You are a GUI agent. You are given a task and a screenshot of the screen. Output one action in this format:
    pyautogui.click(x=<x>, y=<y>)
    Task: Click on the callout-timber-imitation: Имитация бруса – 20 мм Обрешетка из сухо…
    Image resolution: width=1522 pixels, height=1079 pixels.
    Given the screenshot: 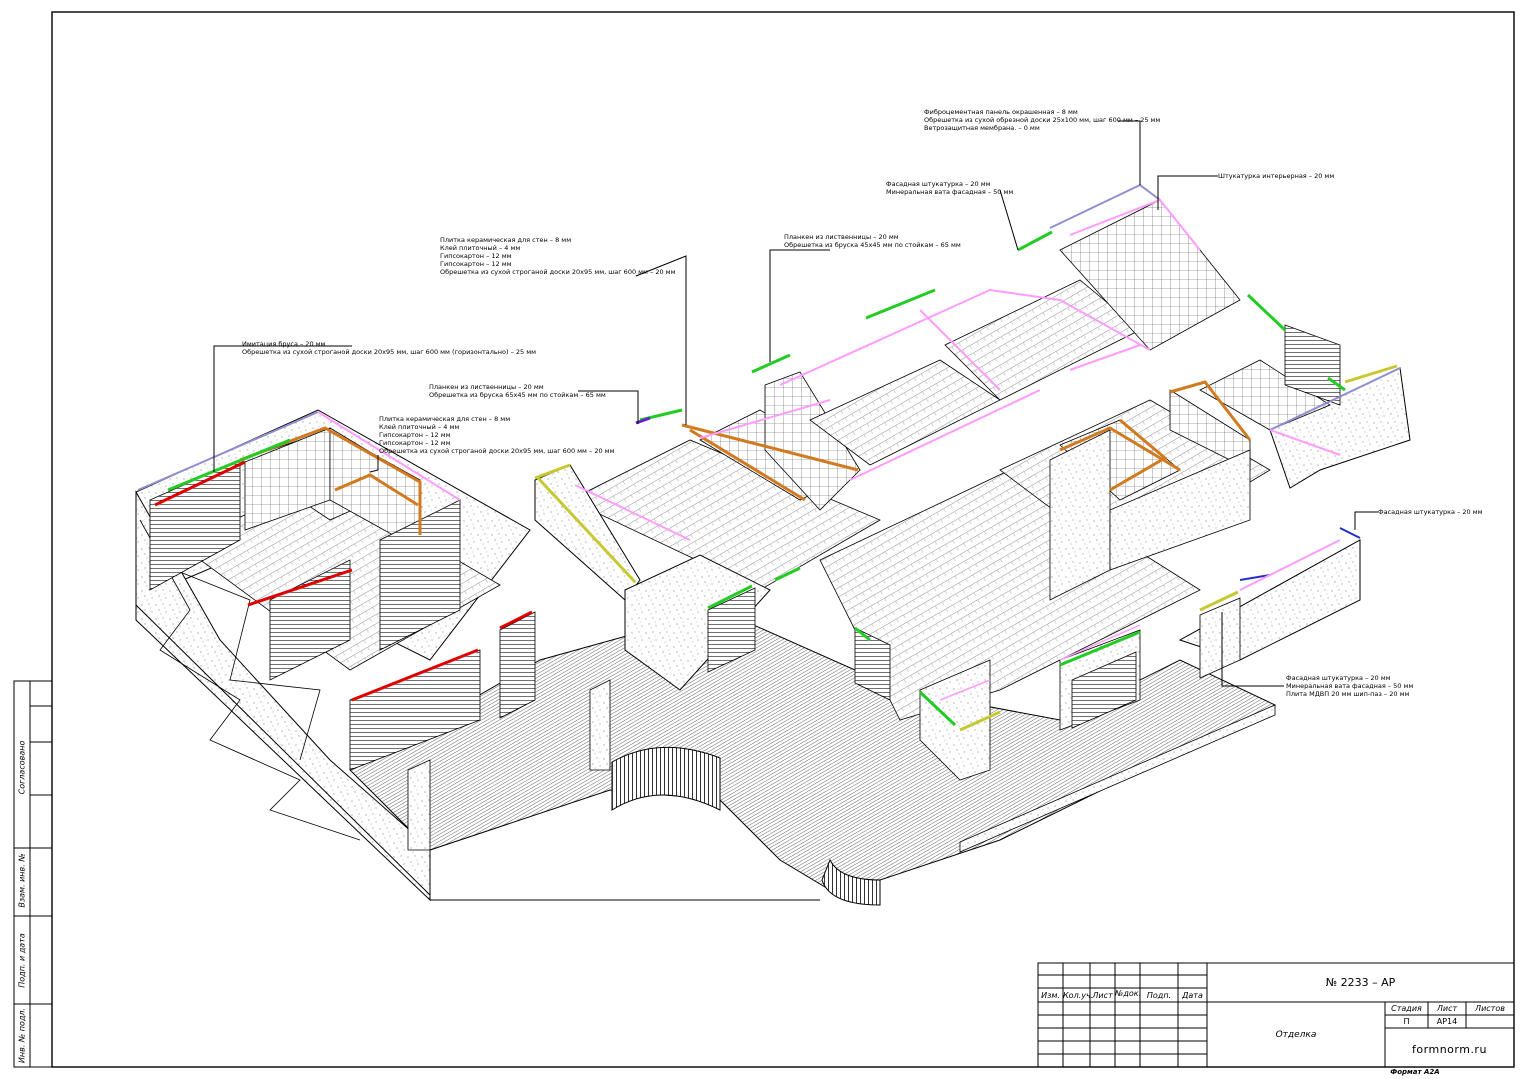 What is the action you would take?
    pyautogui.click(x=389, y=348)
    